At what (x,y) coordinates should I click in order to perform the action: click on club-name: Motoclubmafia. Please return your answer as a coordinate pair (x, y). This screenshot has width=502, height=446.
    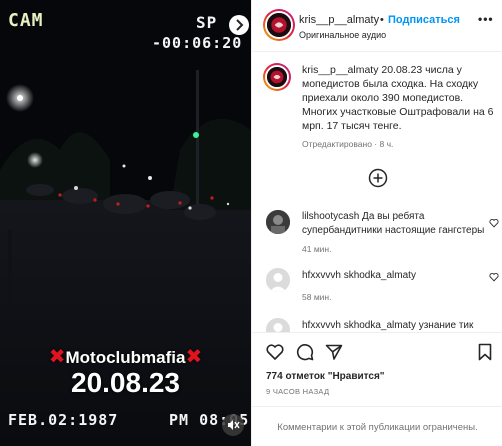
    Looking at the image, I should click on (125, 357).